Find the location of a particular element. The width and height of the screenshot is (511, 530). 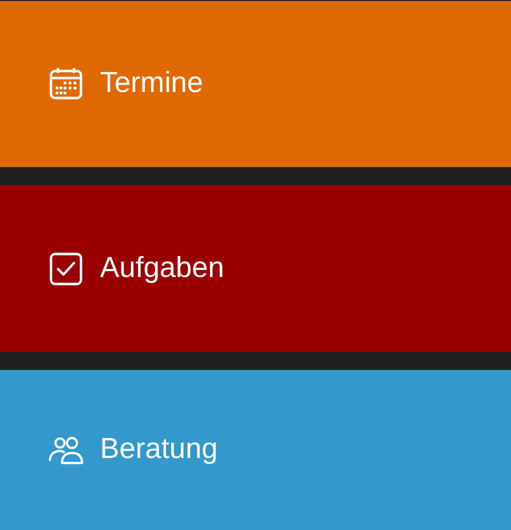

checkbox-icon is located at coordinates (66, 268).